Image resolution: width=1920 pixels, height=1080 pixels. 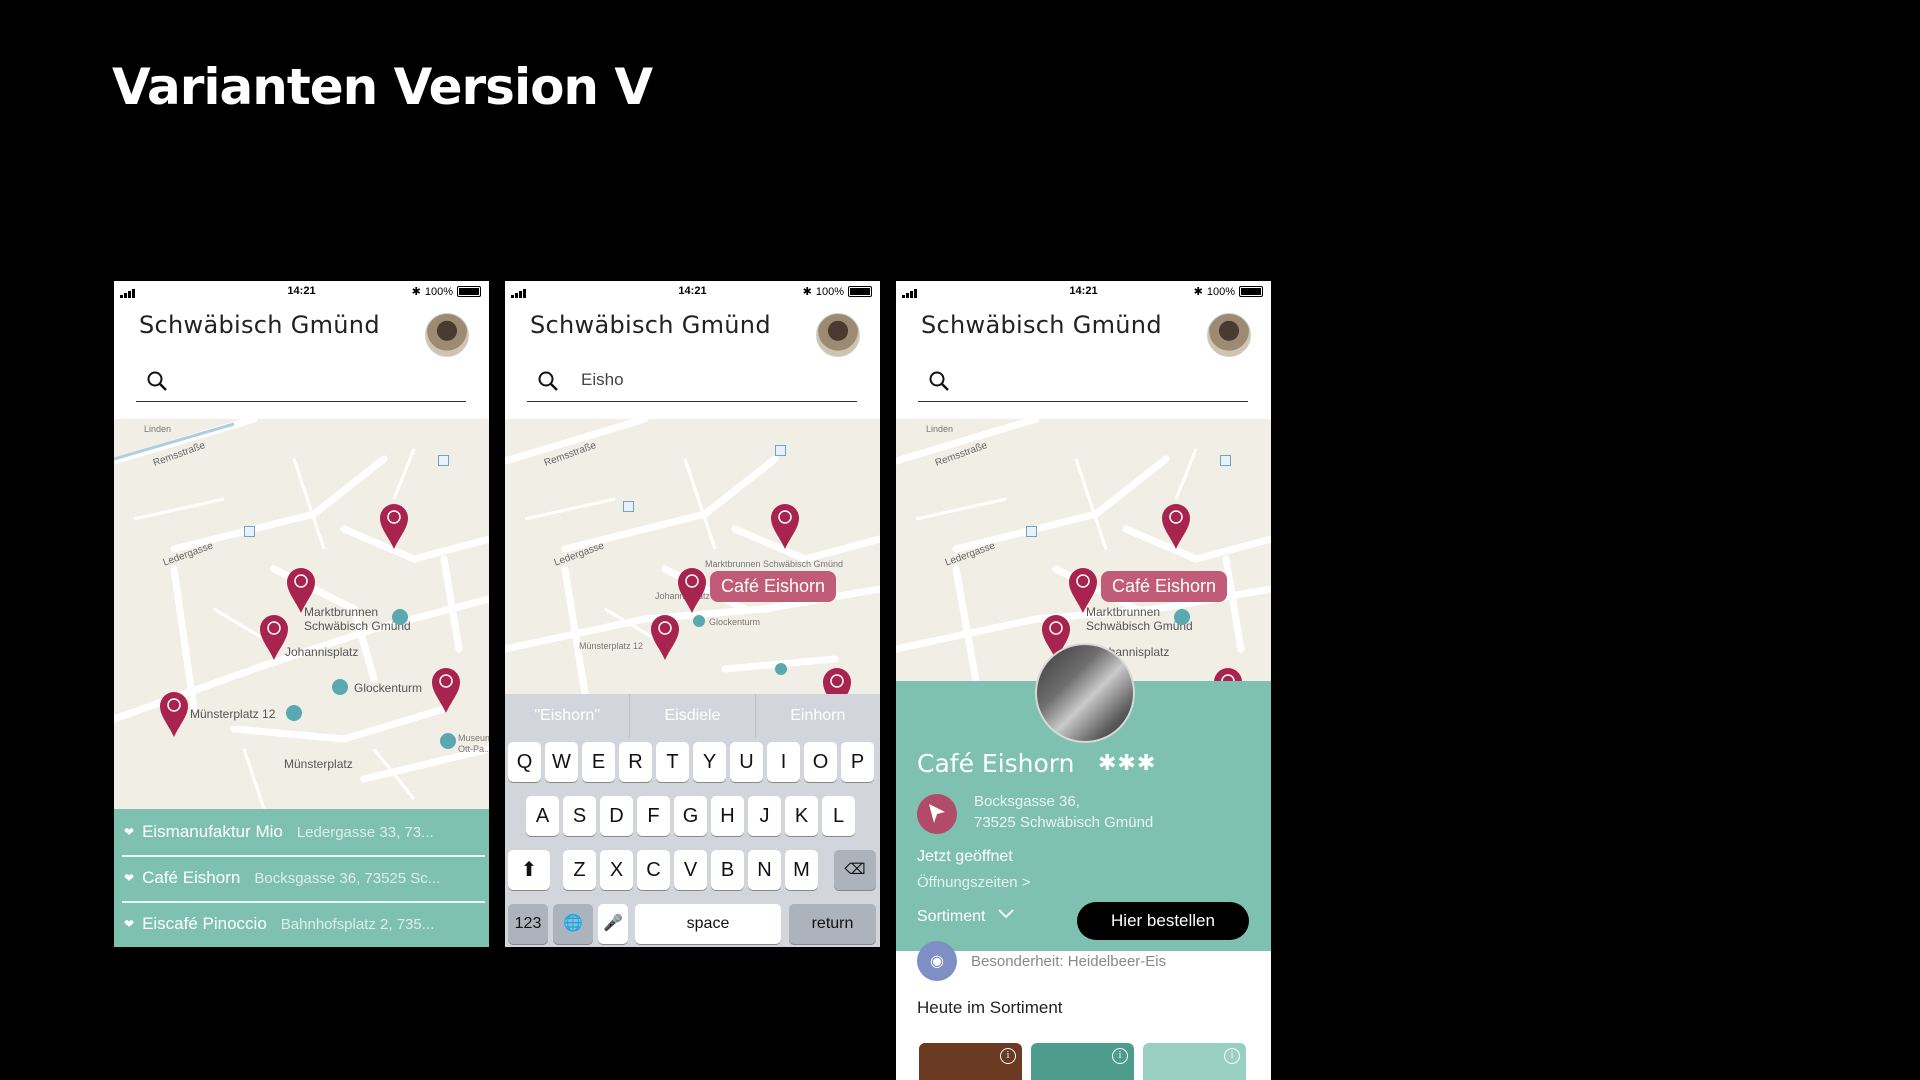 I want to click on navigate-button, so click(x=937, y=814).